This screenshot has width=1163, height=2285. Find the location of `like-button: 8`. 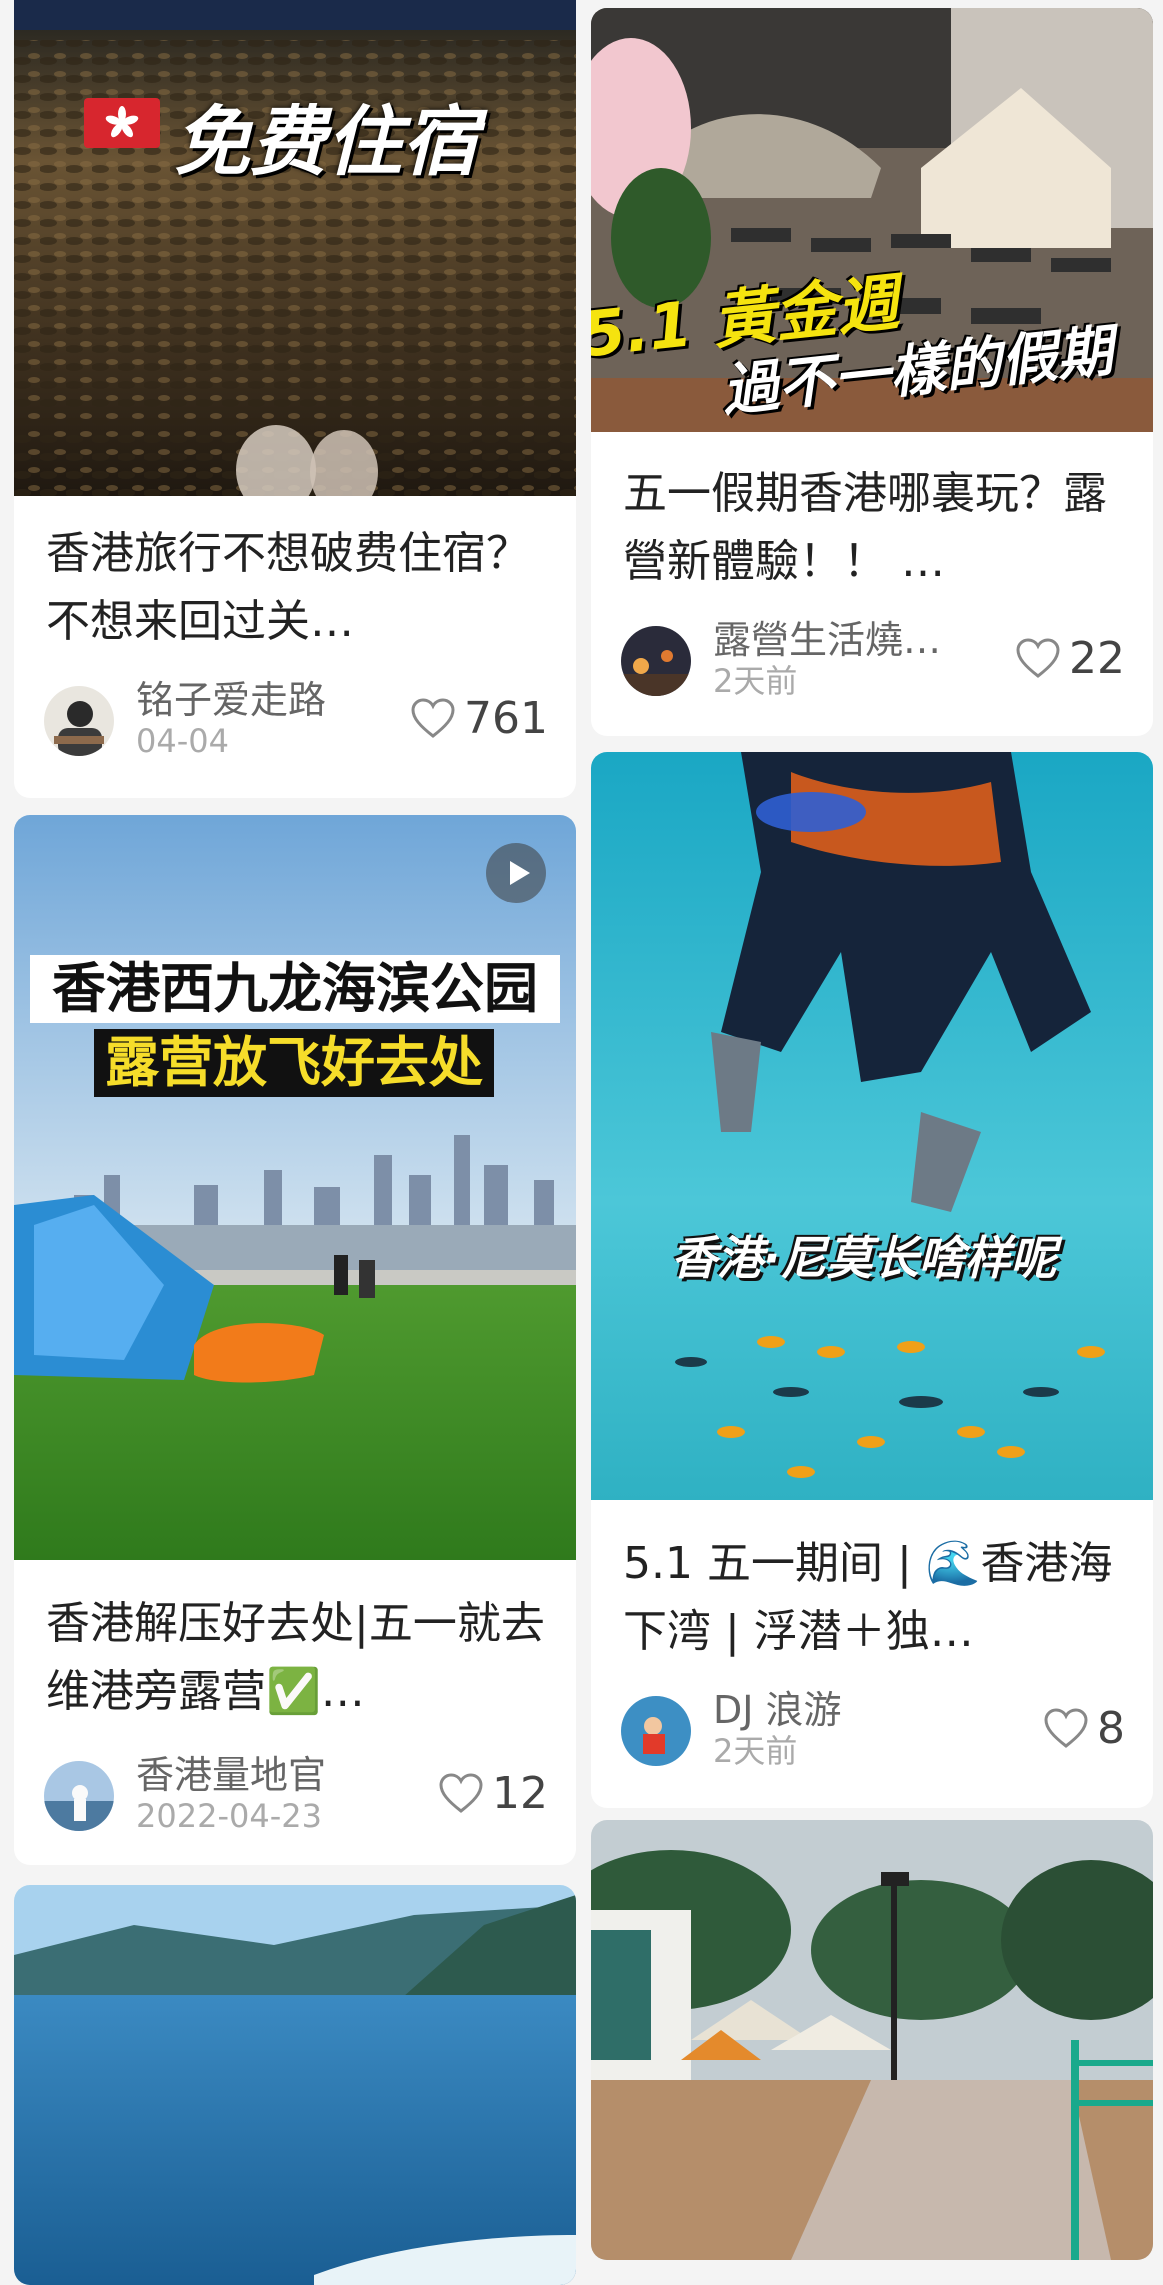

like-button: 8 is located at coordinates (1084, 1729).